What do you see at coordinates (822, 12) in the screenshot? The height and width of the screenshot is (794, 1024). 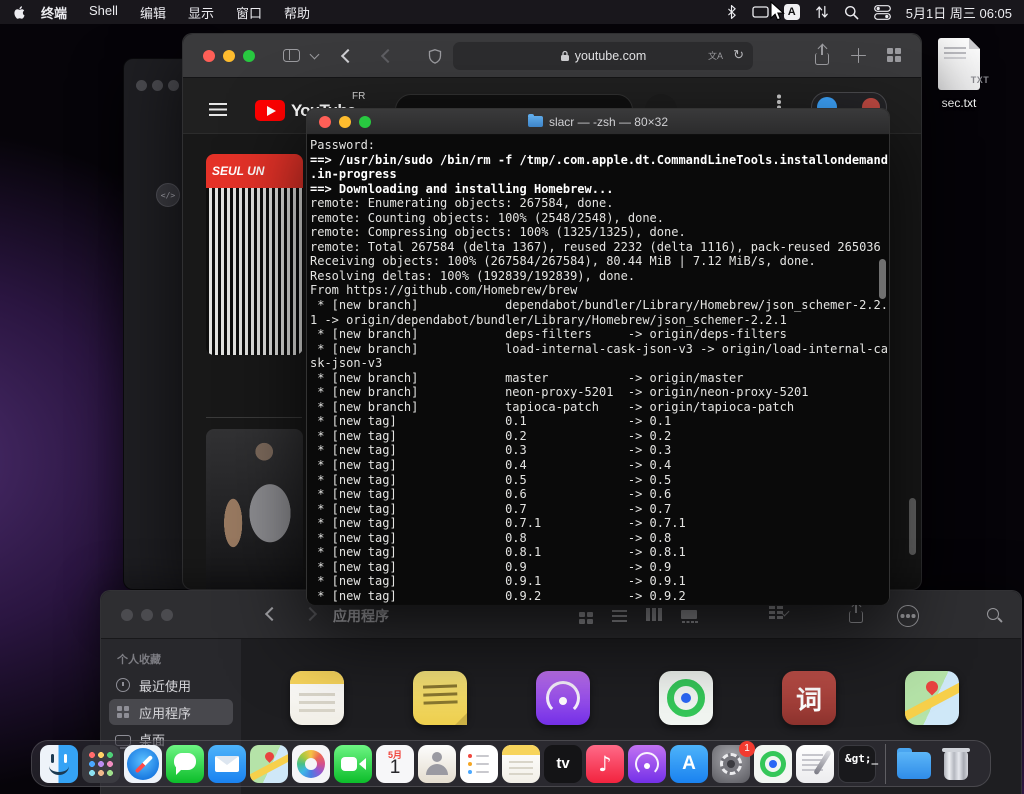 I see `updown-arrows-icon` at bounding box center [822, 12].